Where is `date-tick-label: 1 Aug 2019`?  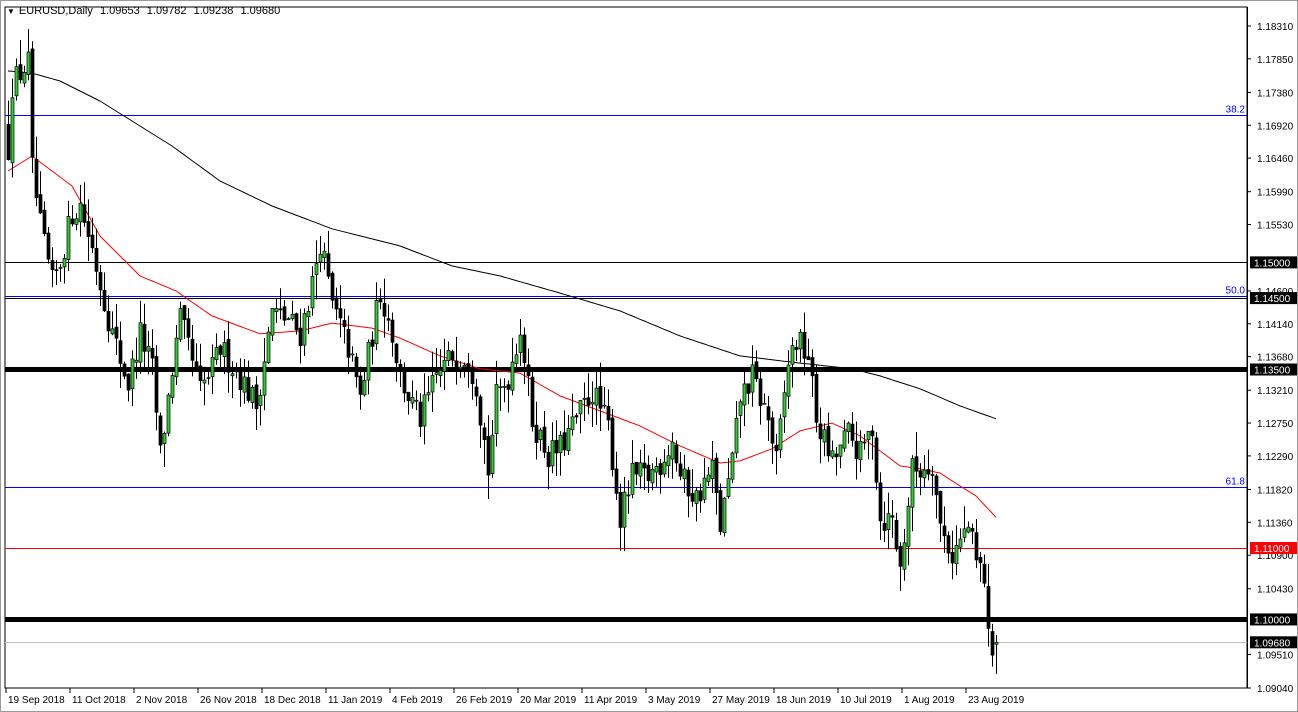 date-tick-label: 1 Aug 2019 is located at coordinates (929, 700).